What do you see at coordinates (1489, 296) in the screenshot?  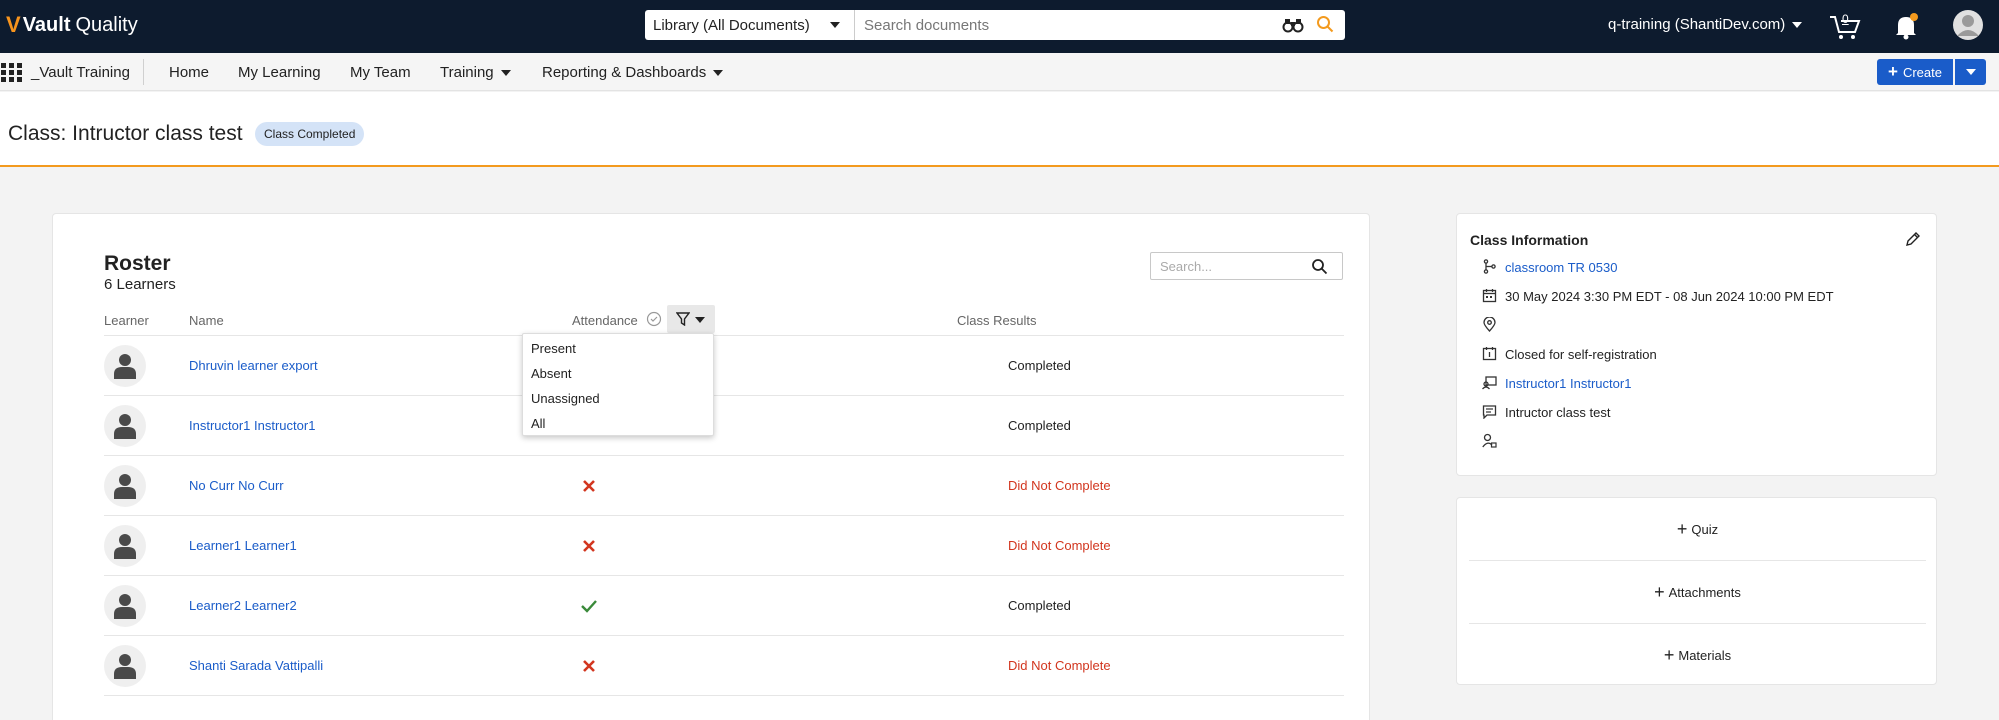 I see `calendar-icon` at bounding box center [1489, 296].